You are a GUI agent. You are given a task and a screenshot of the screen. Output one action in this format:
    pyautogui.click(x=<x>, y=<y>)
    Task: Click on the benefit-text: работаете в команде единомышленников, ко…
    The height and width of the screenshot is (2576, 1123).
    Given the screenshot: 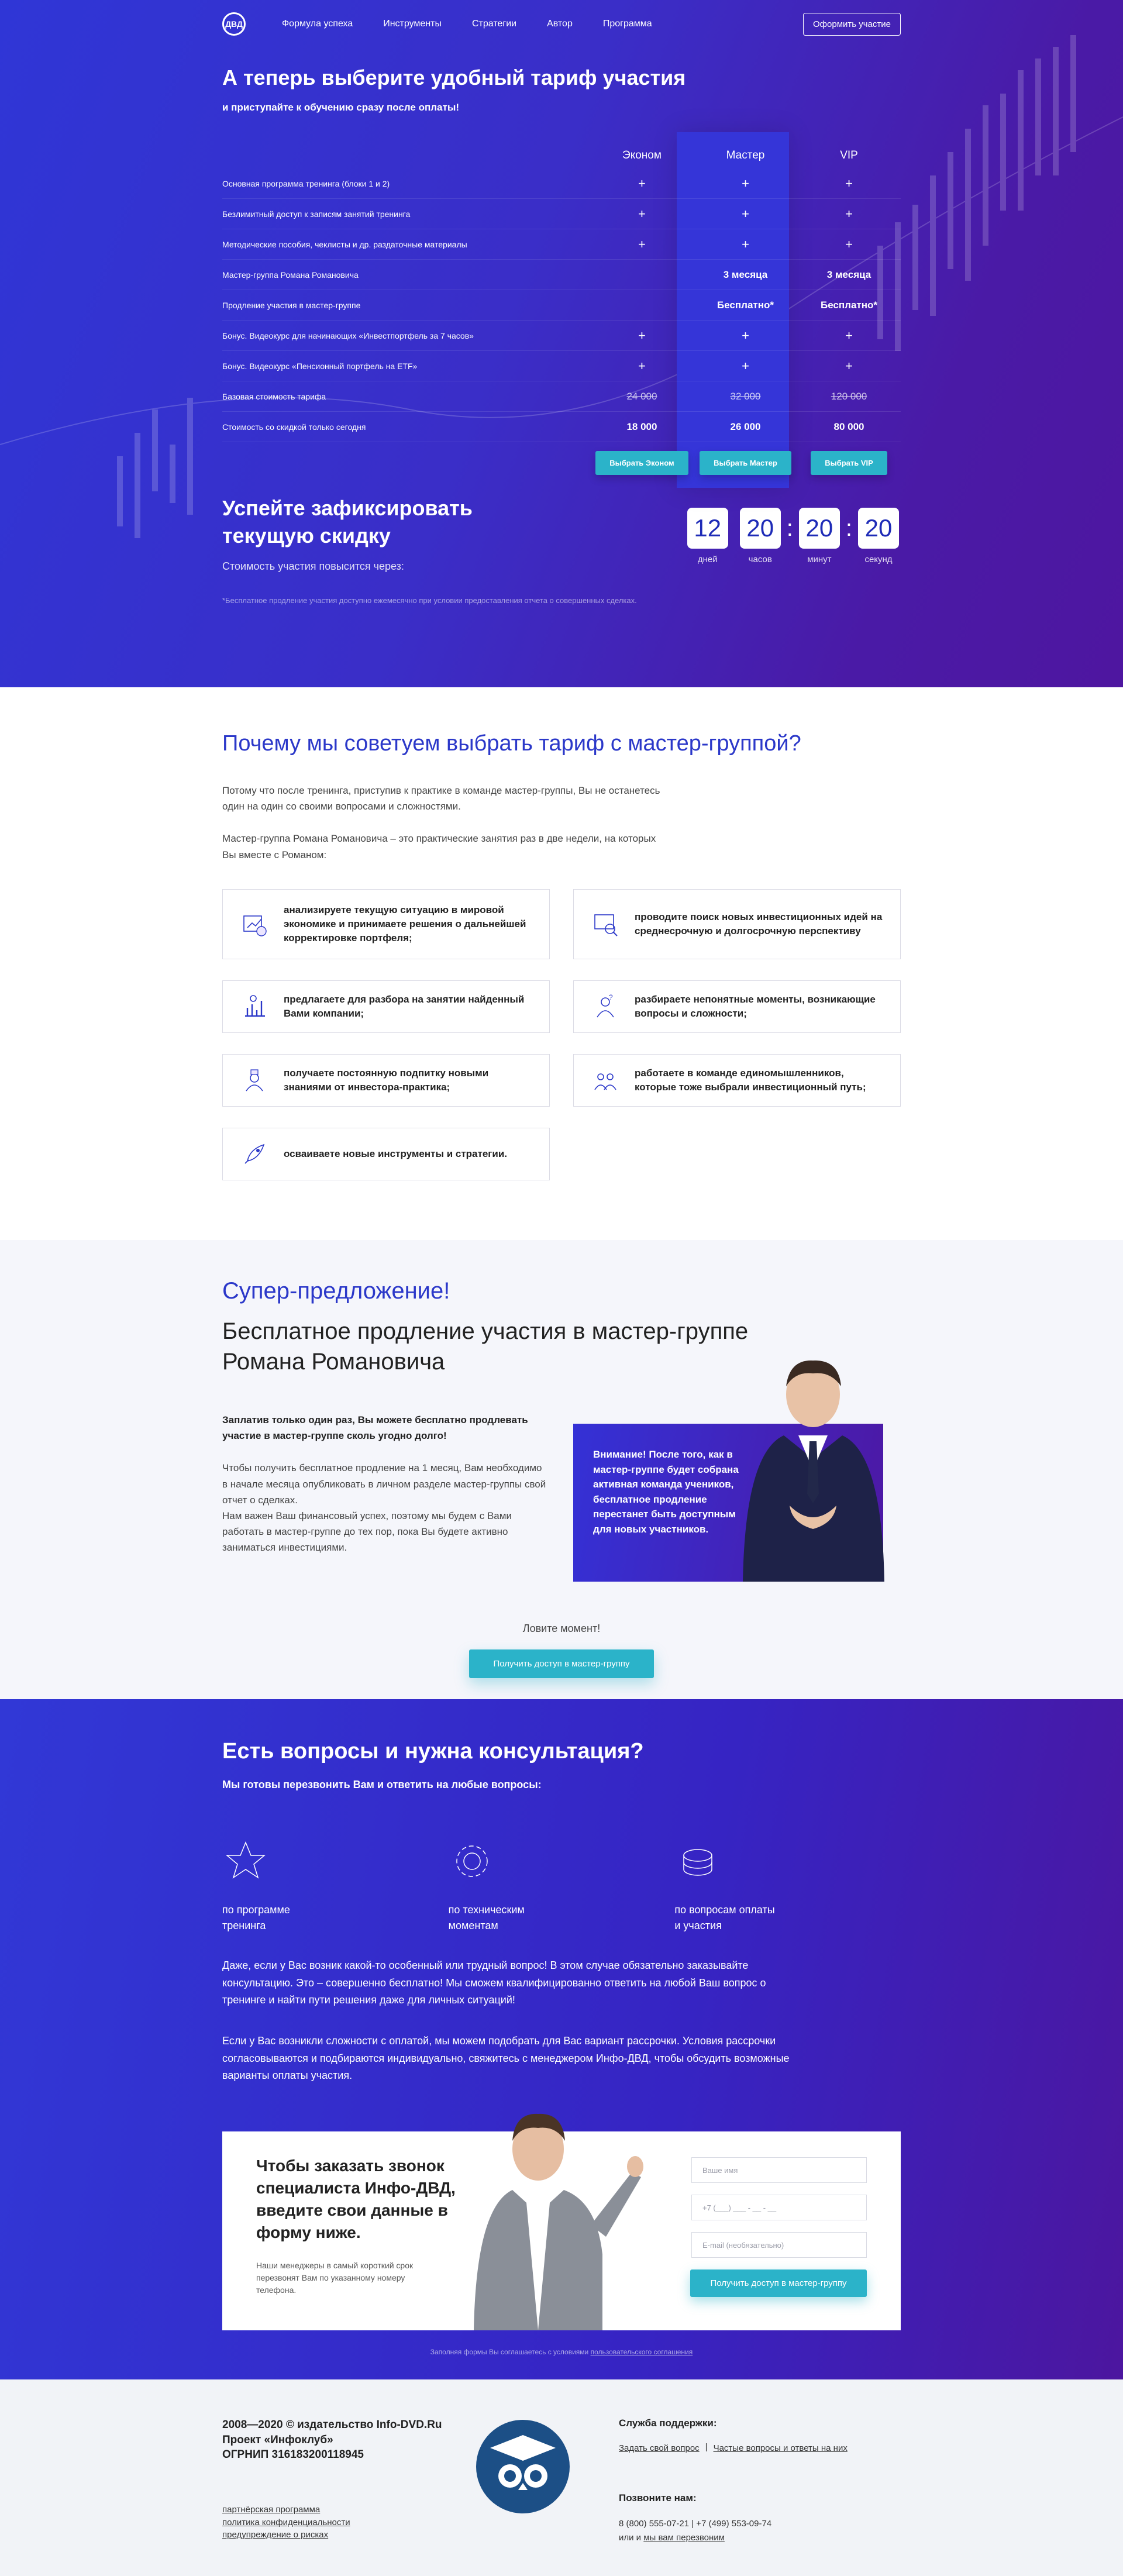 What is the action you would take?
    pyautogui.click(x=750, y=1080)
    